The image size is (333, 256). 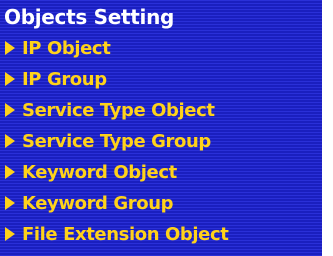 What do you see at coordinates (66, 48) in the screenshot?
I see `menu-item-label: IP Object` at bounding box center [66, 48].